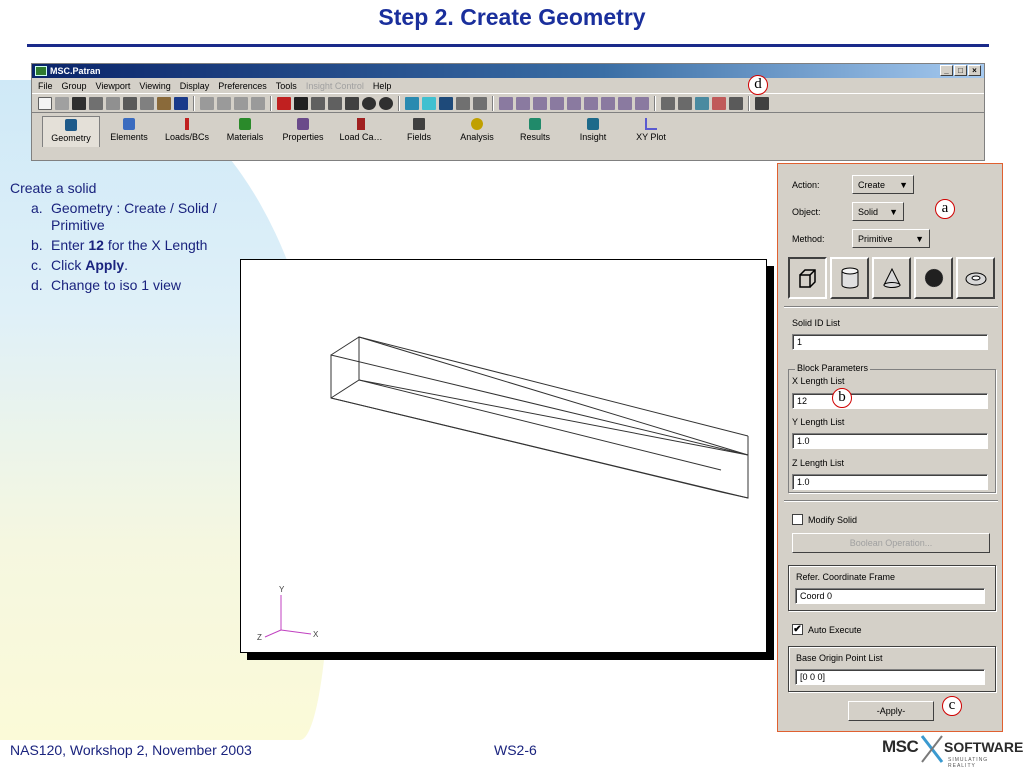  I want to click on show-curves-icon, so click(591, 103).